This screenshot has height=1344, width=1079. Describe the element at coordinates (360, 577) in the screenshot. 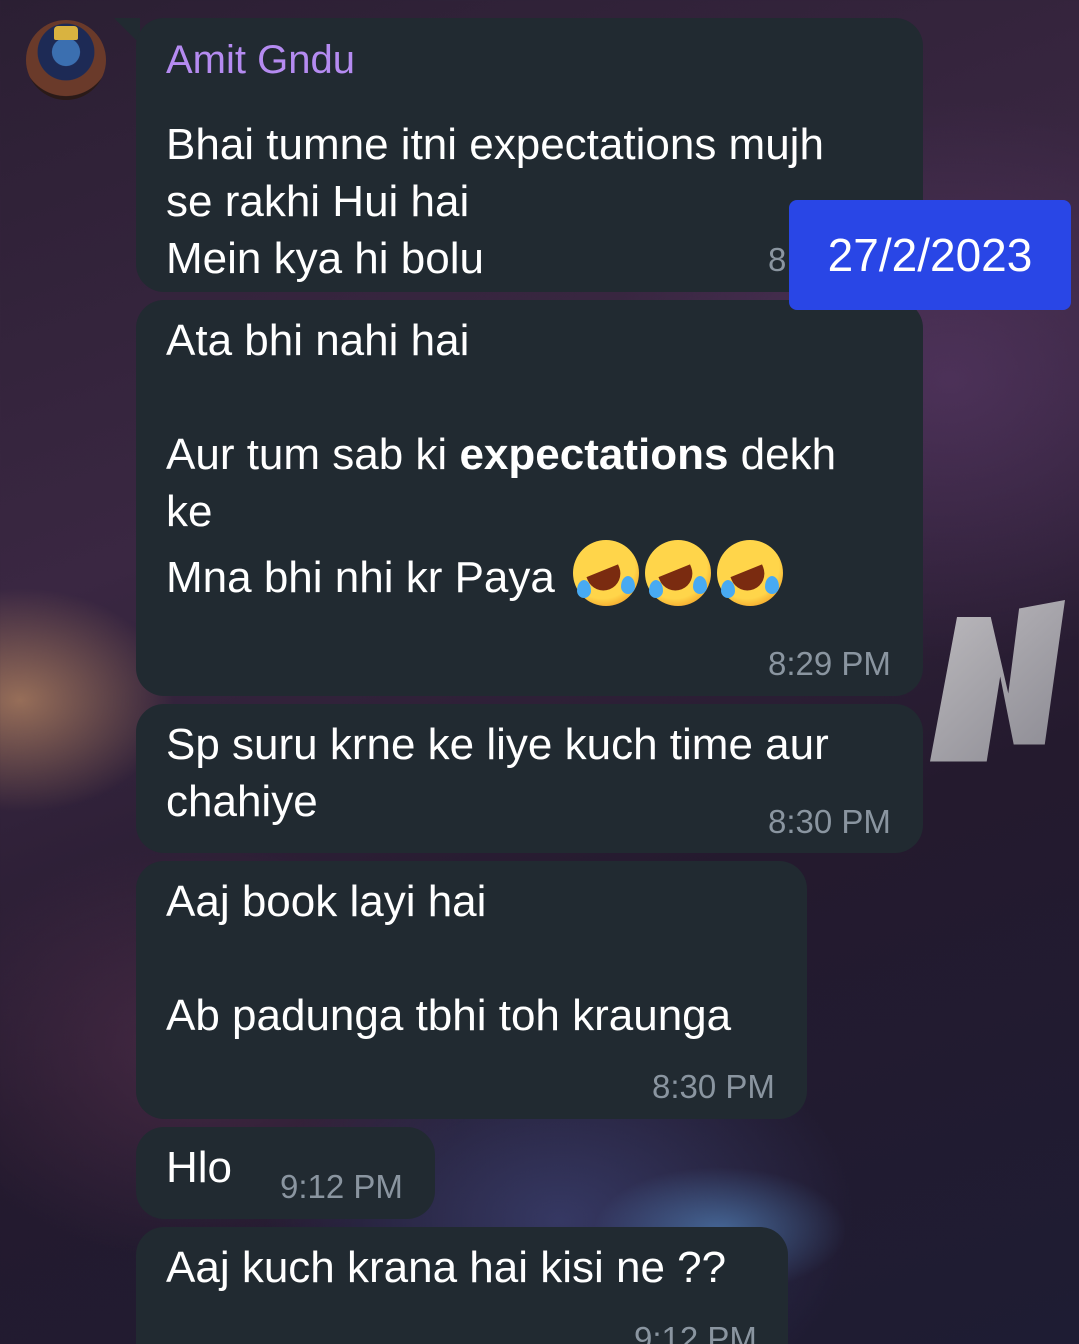

I see `message-line: Mna bhi nhi kr Paya` at that location.